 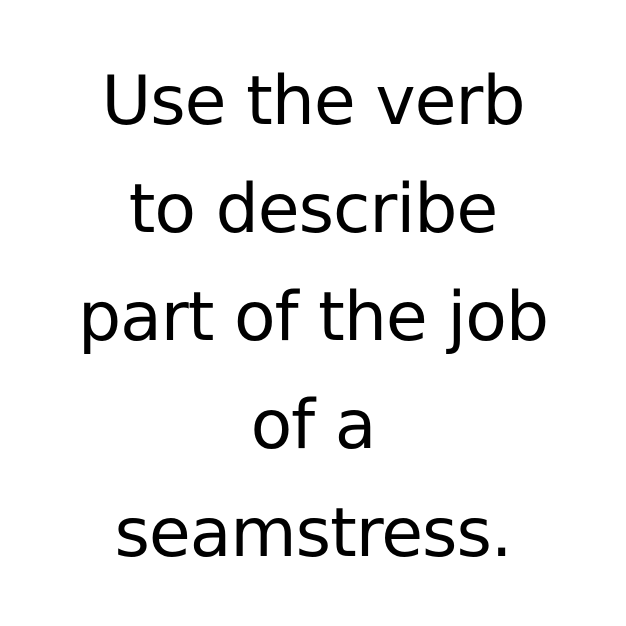 What do you see at coordinates (313, 101) in the screenshot?
I see `prompt-line-1: Use the verb` at bounding box center [313, 101].